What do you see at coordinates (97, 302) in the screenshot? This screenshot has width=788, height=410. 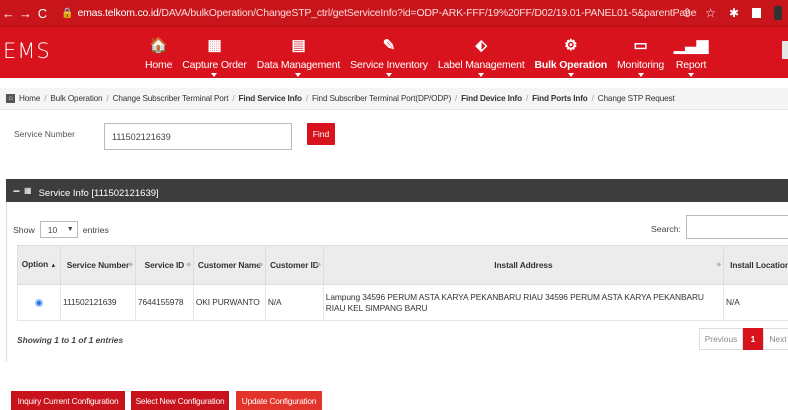 I see `service-number-cell: 111502121639` at bounding box center [97, 302].